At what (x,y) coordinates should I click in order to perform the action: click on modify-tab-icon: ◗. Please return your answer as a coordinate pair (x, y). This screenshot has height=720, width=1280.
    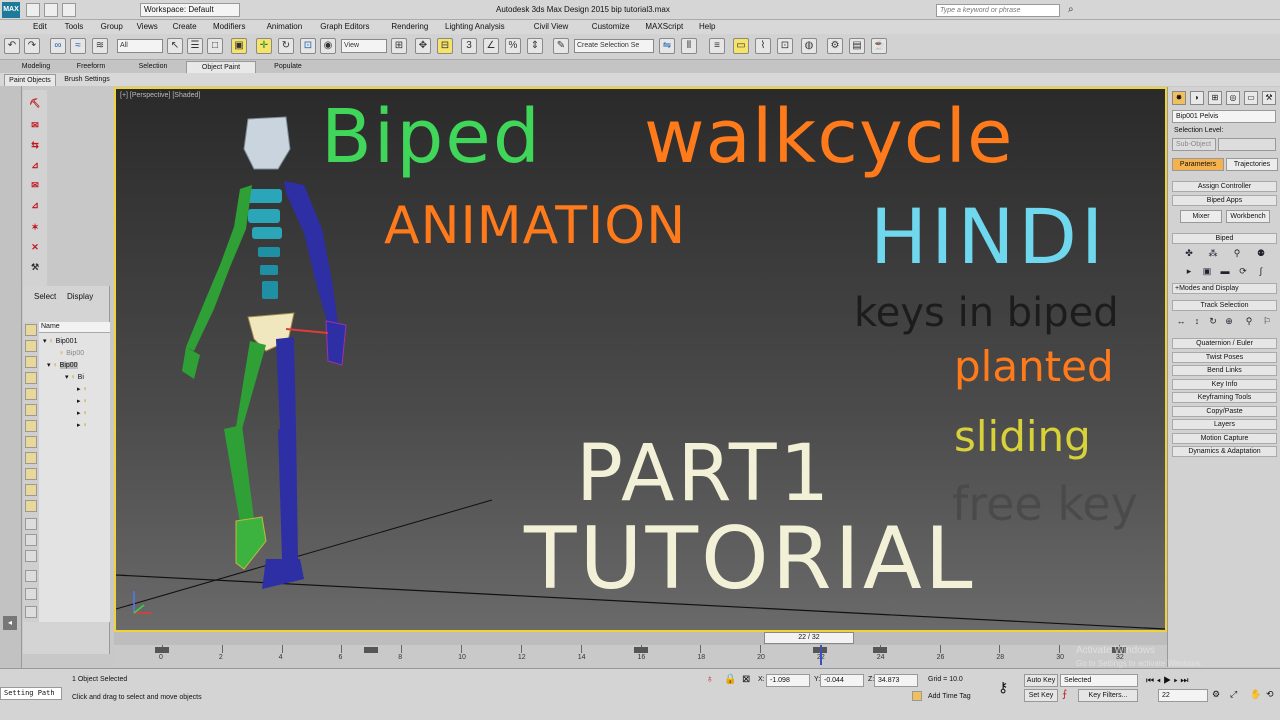
    Looking at the image, I should click on (1197, 98).